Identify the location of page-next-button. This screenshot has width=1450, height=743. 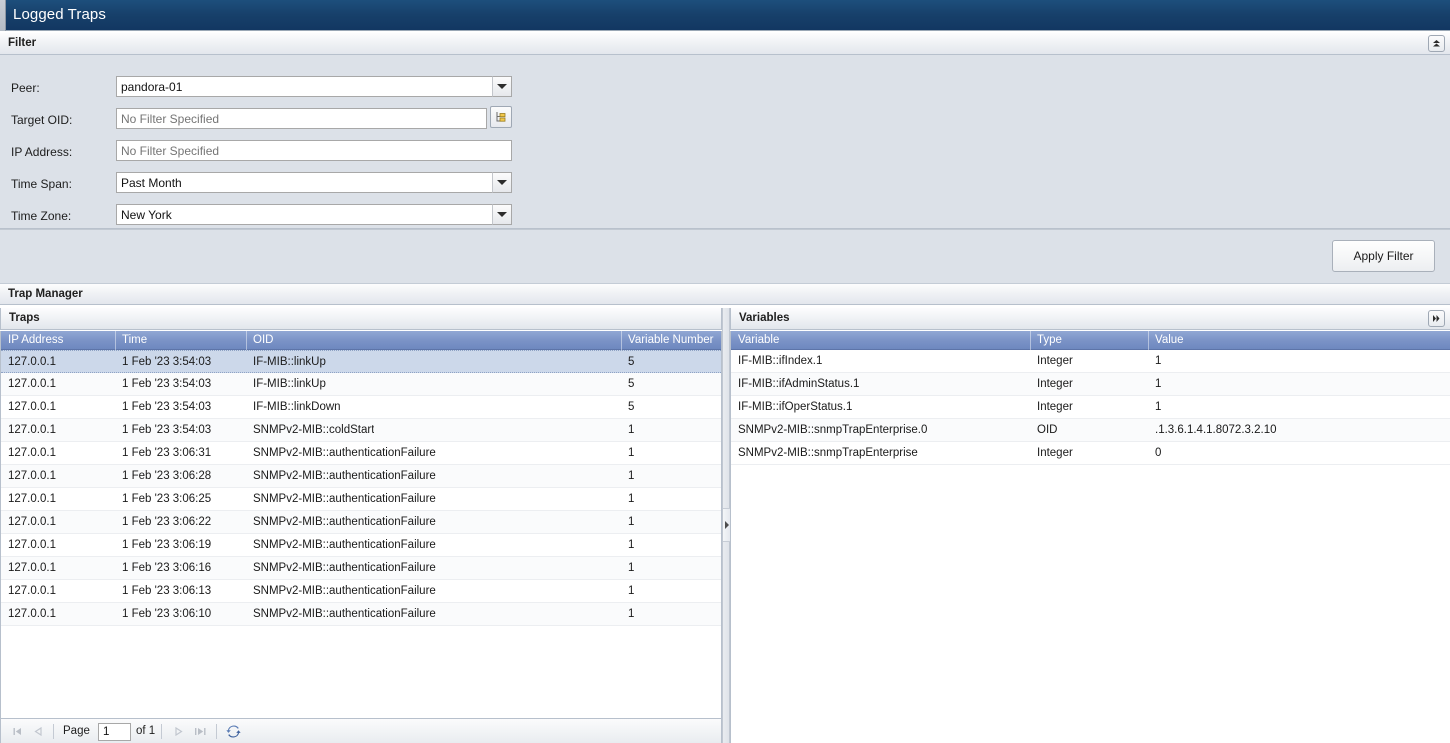
(178, 731).